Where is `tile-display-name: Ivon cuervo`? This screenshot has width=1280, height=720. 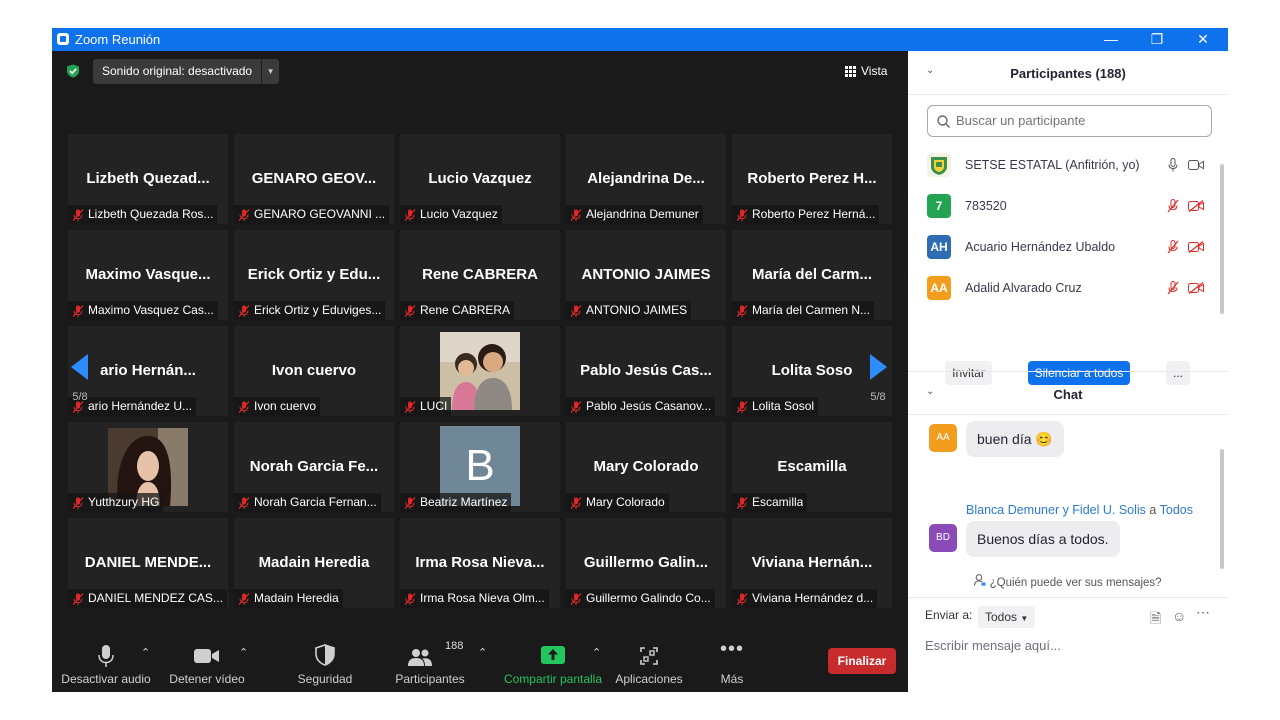
tile-display-name: Ivon cuervo is located at coordinates (314, 370).